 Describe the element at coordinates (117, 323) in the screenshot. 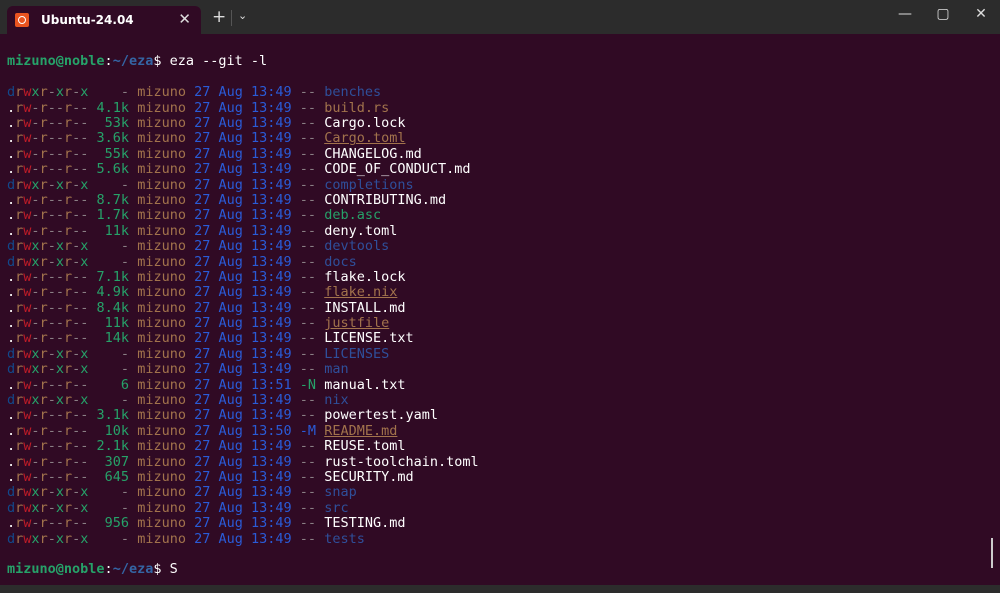

I see `file-size: 11k` at that location.